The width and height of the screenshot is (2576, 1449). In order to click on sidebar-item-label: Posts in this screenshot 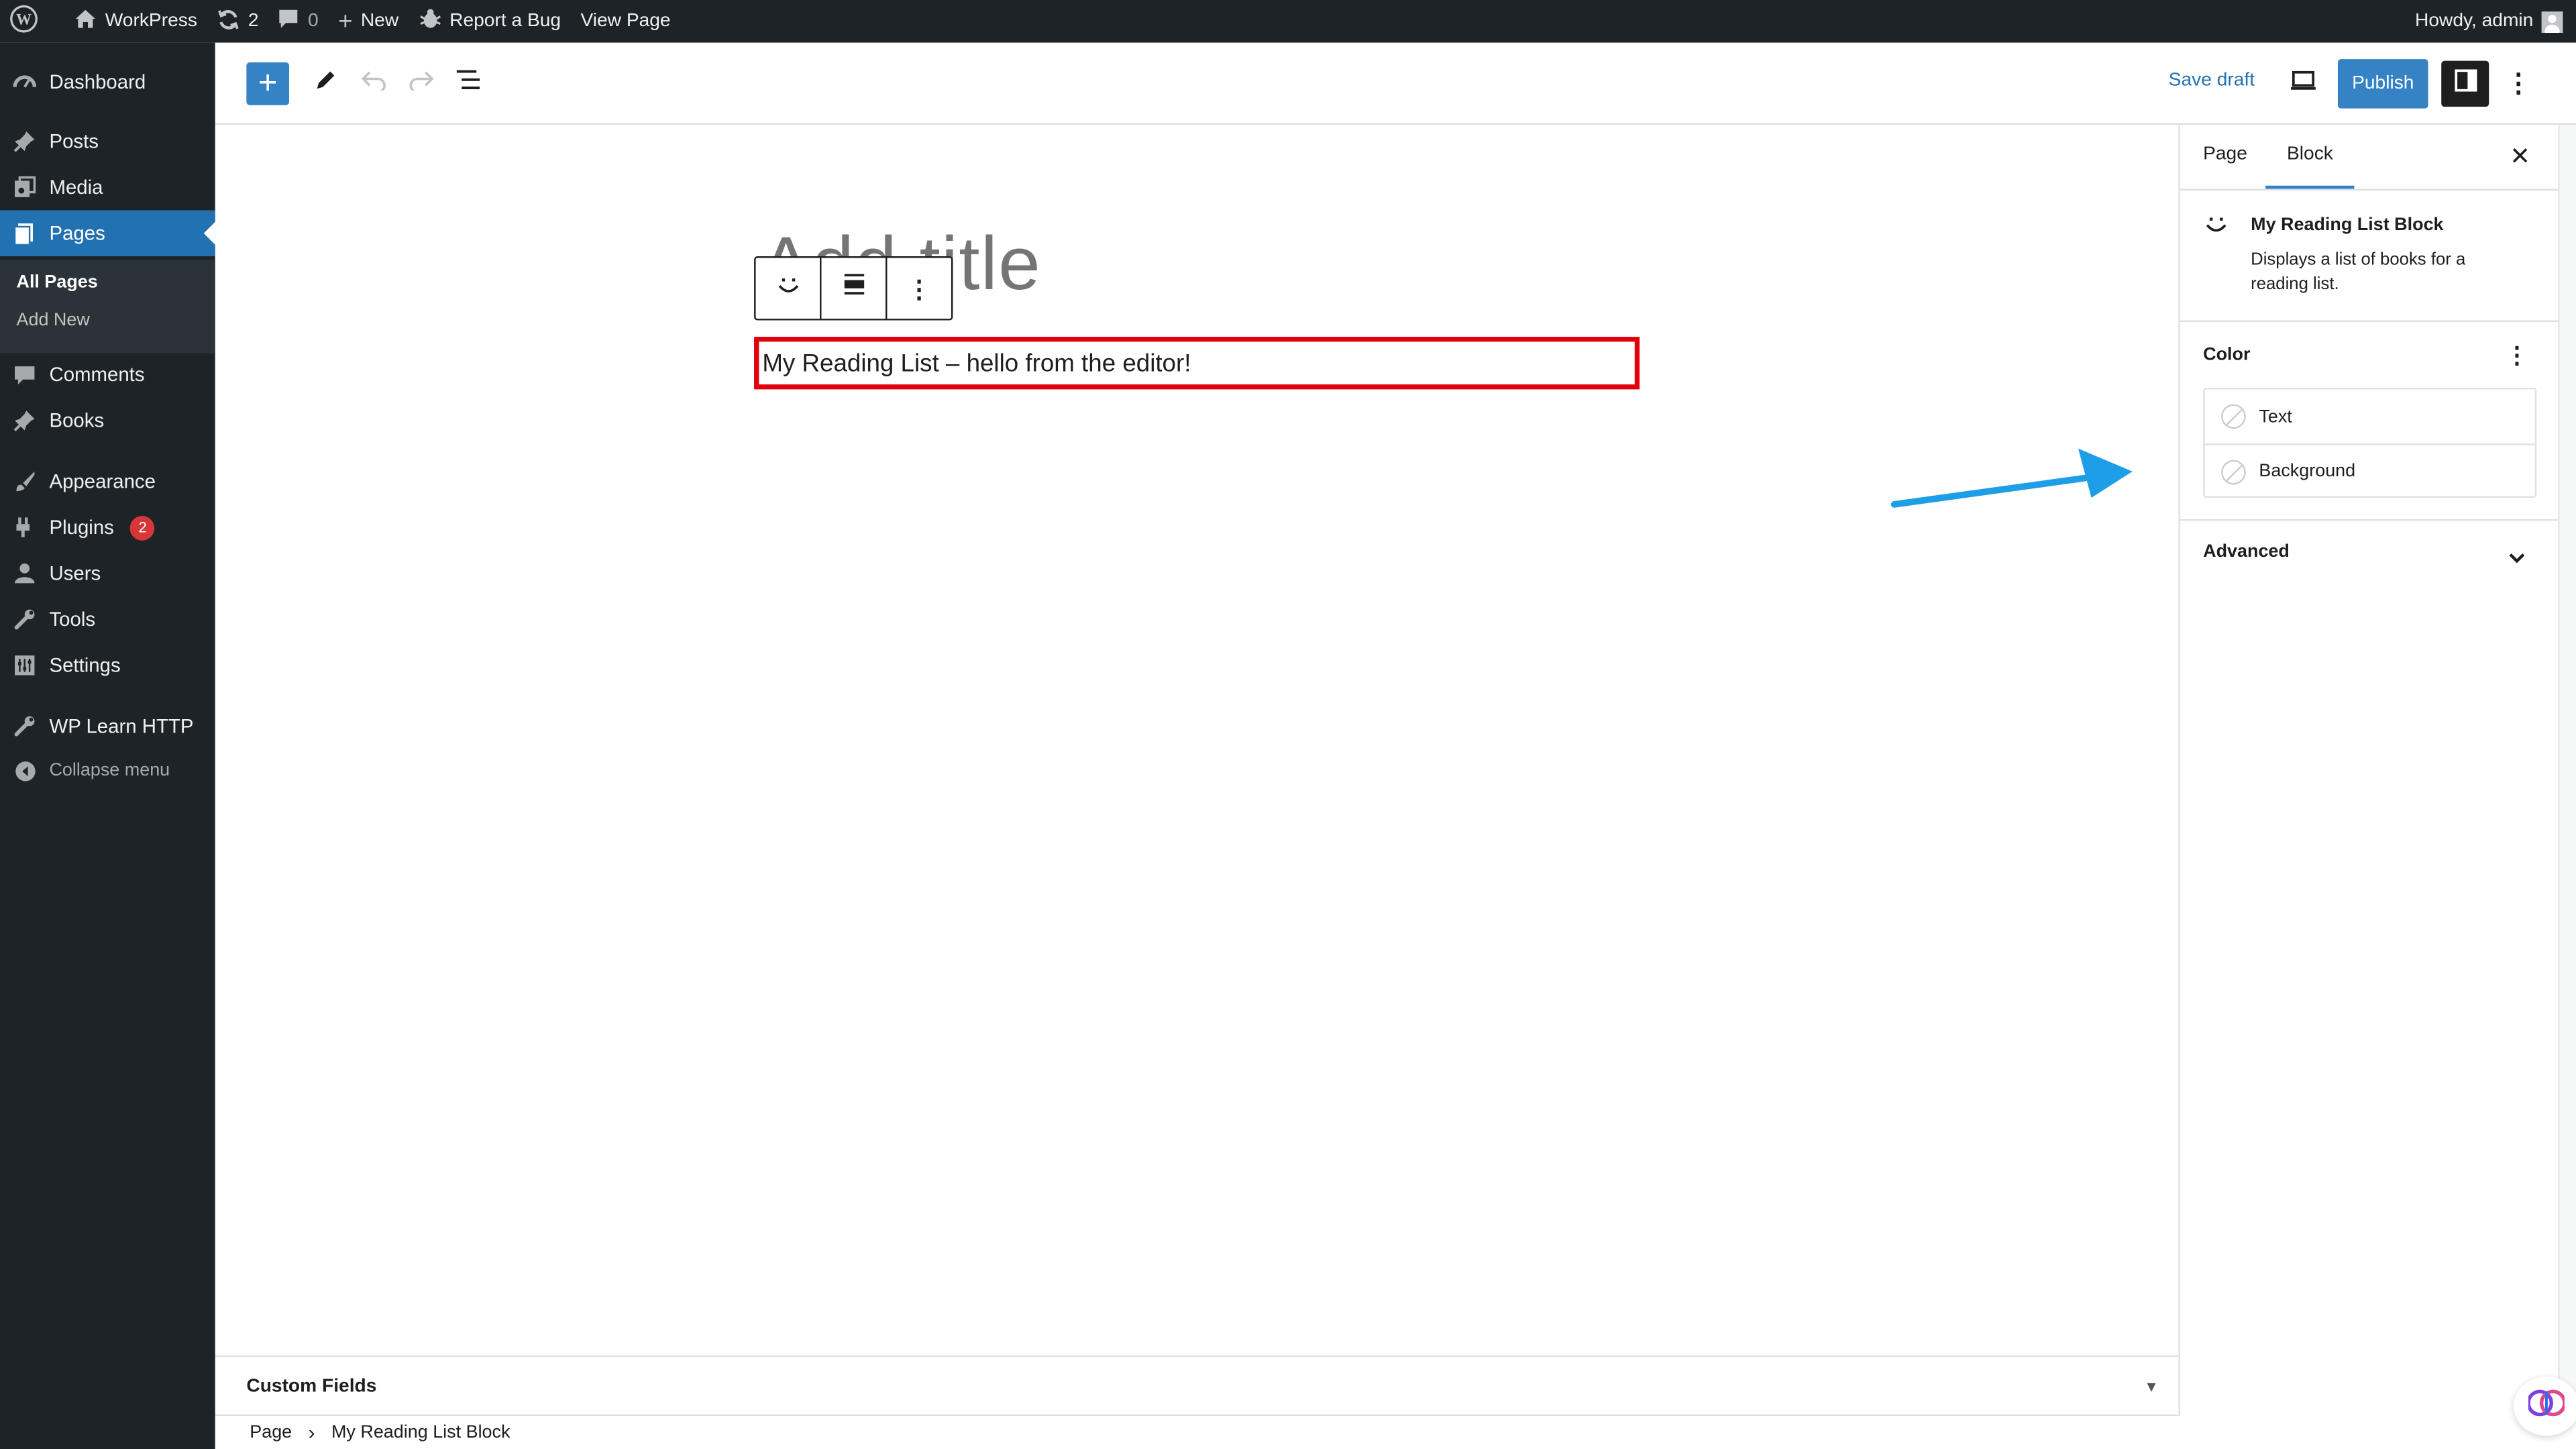, I will do `click(74, 141)`.